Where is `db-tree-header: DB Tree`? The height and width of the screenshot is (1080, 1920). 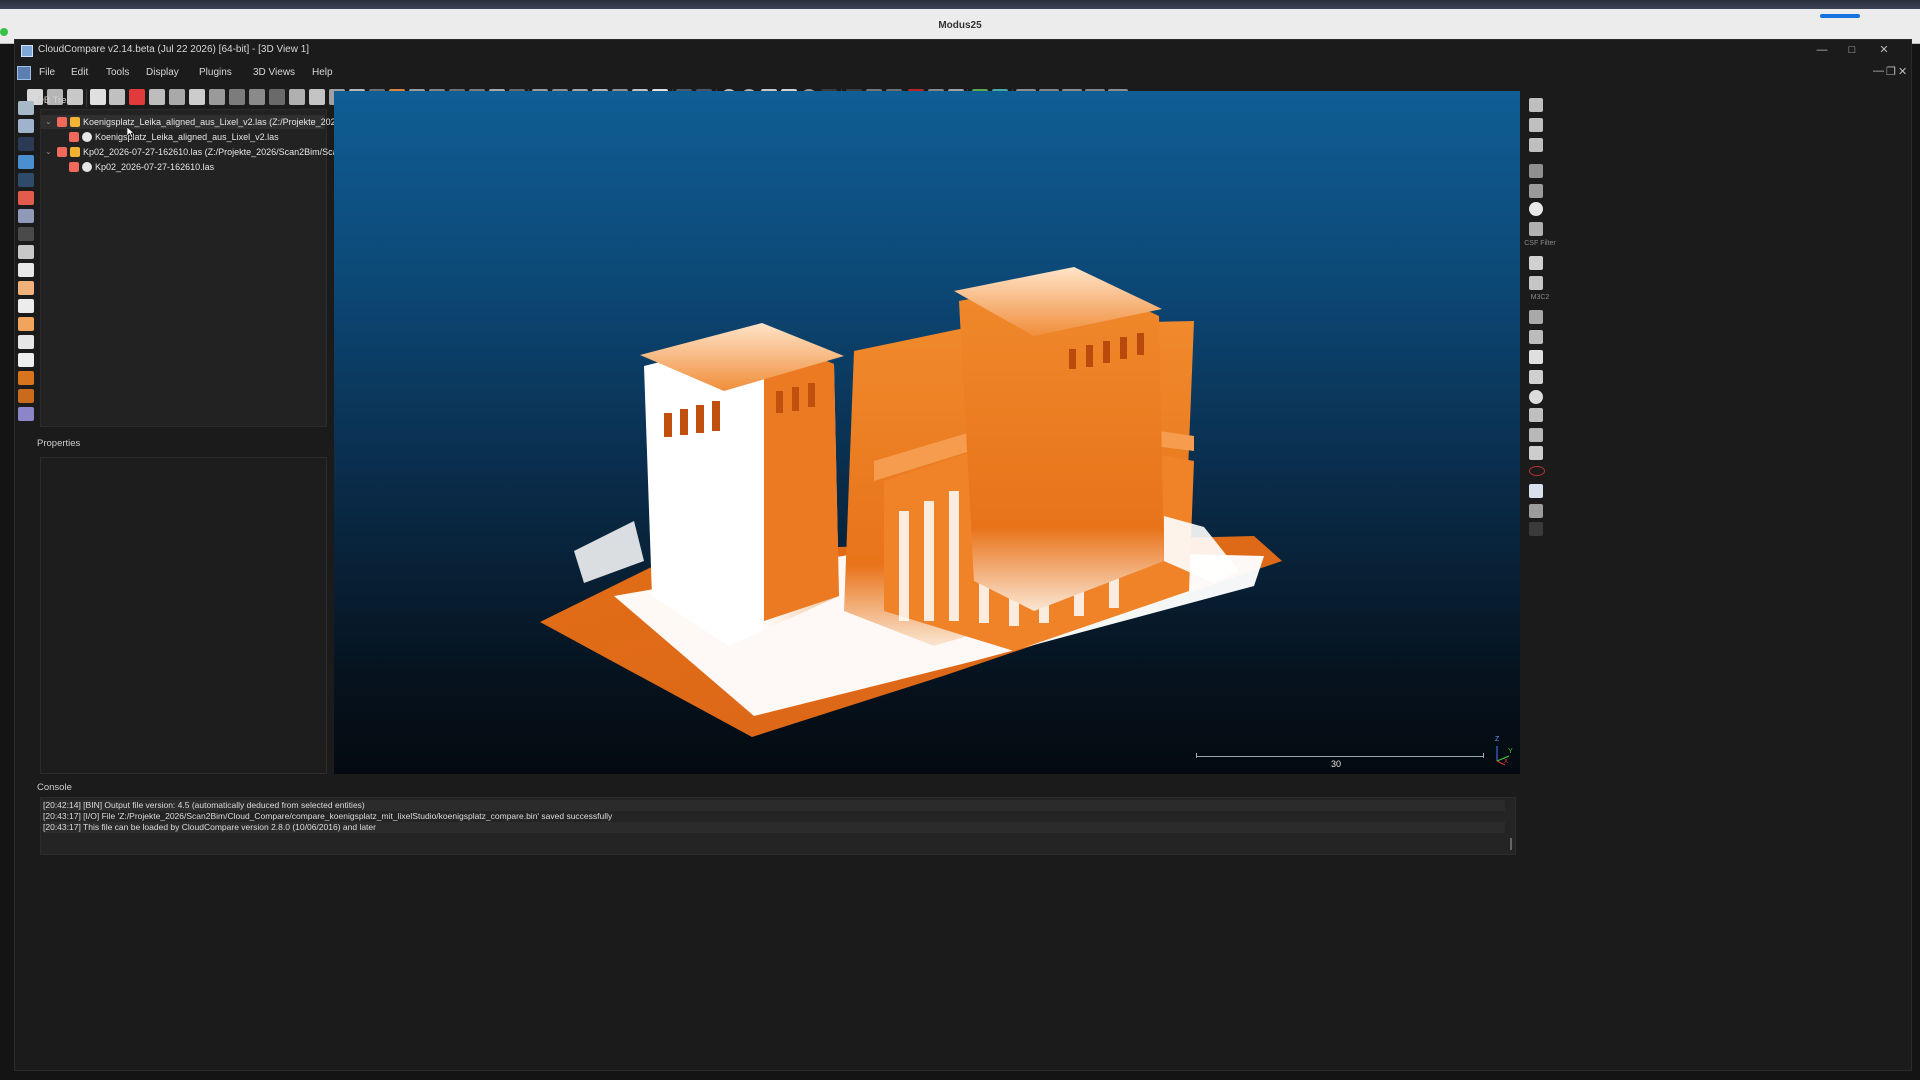
db-tree-header: DB Tree is located at coordinates (54, 100).